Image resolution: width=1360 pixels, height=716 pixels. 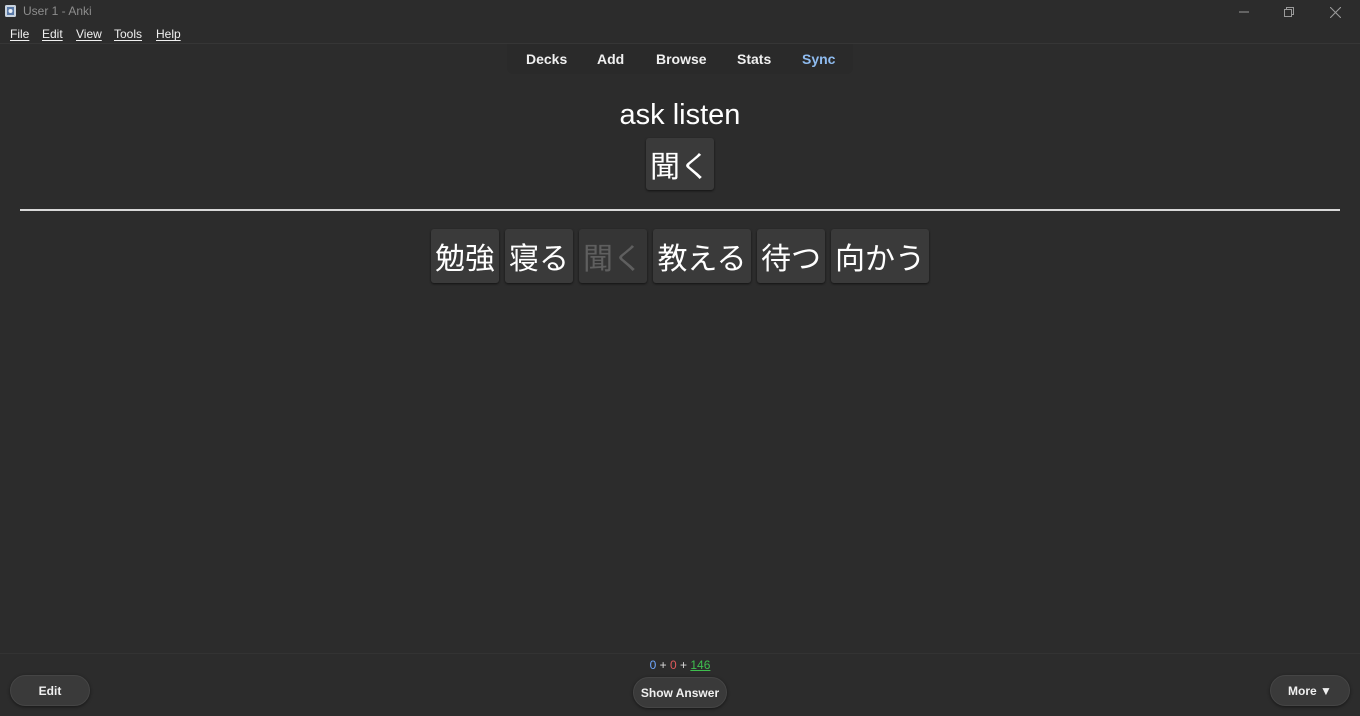 What do you see at coordinates (465, 256) in the screenshot?
I see `choice-1: 勉強` at bounding box center [465, 256].